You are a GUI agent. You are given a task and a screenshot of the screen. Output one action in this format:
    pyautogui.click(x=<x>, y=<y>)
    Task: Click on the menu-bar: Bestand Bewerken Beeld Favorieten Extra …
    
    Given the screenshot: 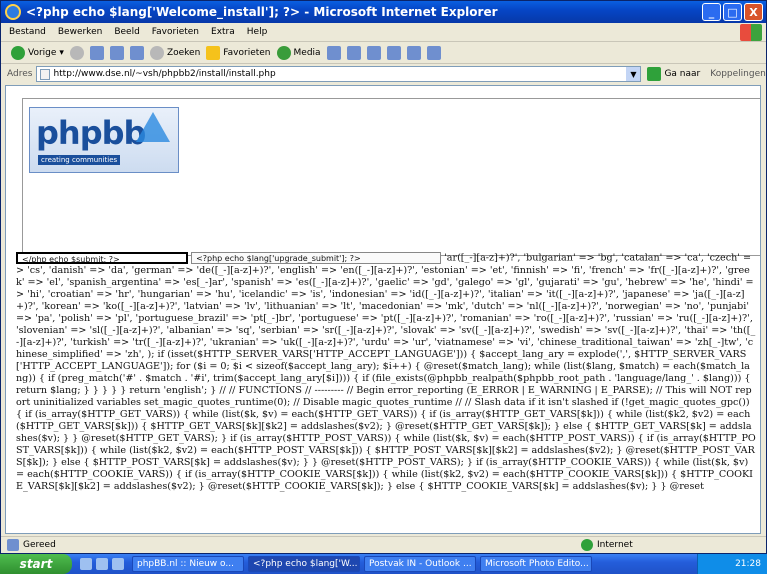 What is the action you would take?
    pyautogui.click(x=383, y=32)
    